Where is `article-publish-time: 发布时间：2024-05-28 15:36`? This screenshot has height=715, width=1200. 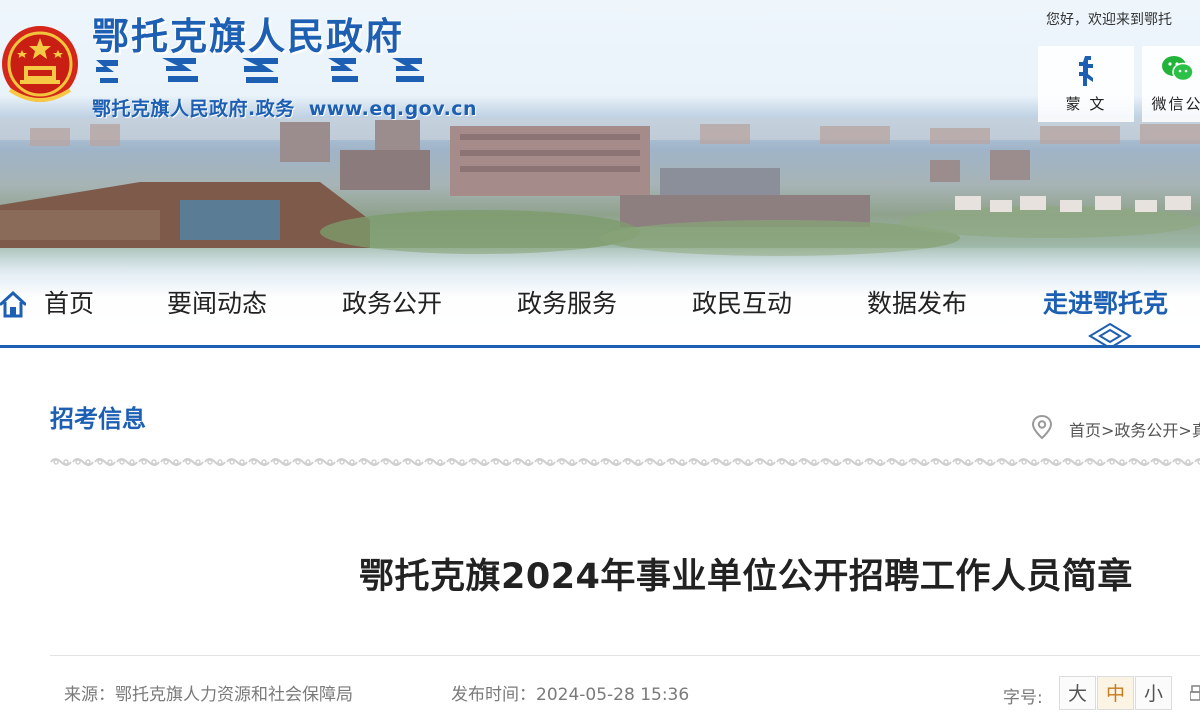 article-publish-time: 发布时间：2024-05-28 15:36 is located at coordinates (570, 695).